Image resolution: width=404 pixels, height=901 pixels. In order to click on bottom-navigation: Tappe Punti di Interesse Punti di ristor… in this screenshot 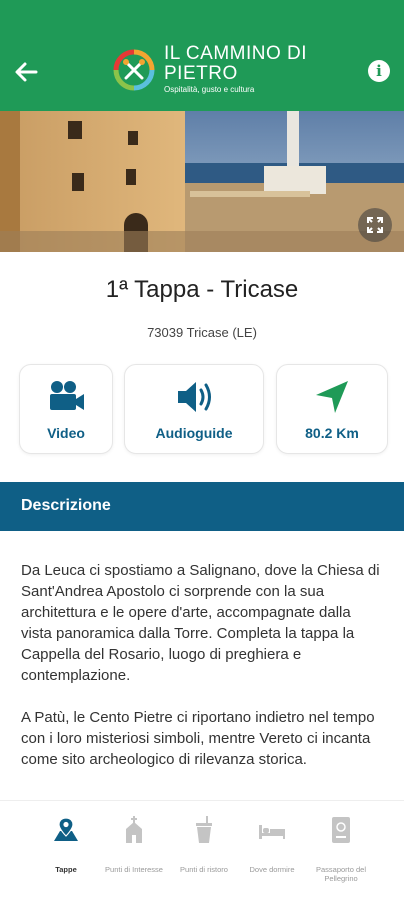, I will do `click(202, 850)`.